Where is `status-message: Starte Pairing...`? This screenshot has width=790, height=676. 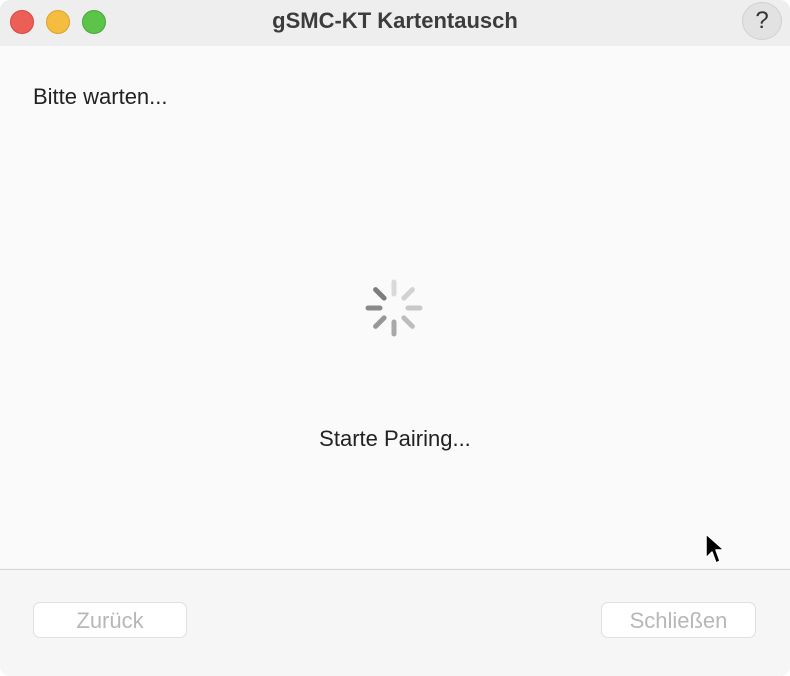 status-message: Starte Pairing... is located at coordinates (395, 438).